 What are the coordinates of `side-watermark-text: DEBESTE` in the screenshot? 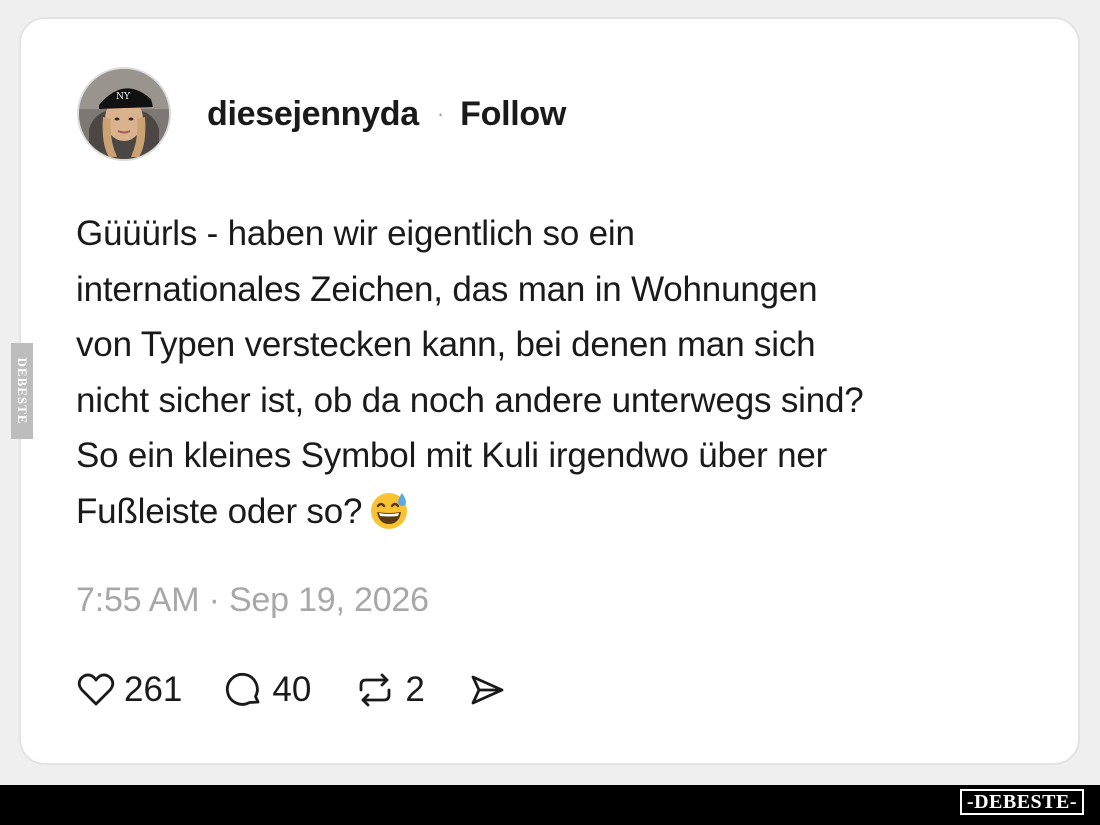 It's located at (22, 391).